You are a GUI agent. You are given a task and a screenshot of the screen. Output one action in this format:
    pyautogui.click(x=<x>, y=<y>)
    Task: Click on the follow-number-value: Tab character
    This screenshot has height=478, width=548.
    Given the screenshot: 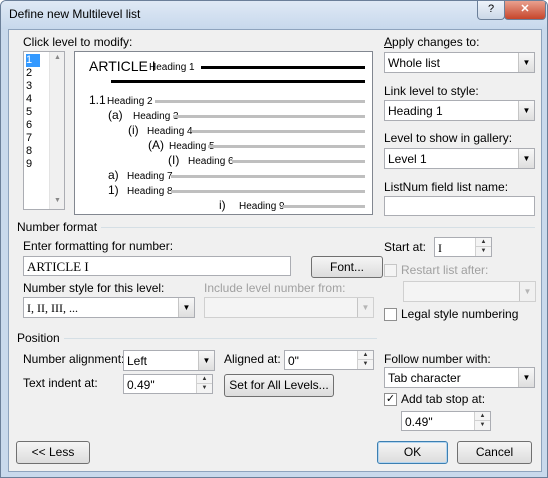 What is the action you would take?
    pyautogui.click(x=424, y=378)
    